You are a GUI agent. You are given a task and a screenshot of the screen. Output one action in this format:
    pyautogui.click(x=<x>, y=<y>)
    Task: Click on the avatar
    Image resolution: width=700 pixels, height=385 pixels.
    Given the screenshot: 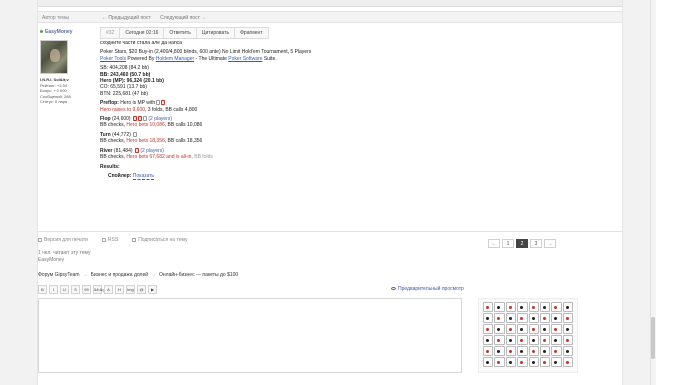 What is the action you would take?
    pyautogui.click(x=54, y=57)
    